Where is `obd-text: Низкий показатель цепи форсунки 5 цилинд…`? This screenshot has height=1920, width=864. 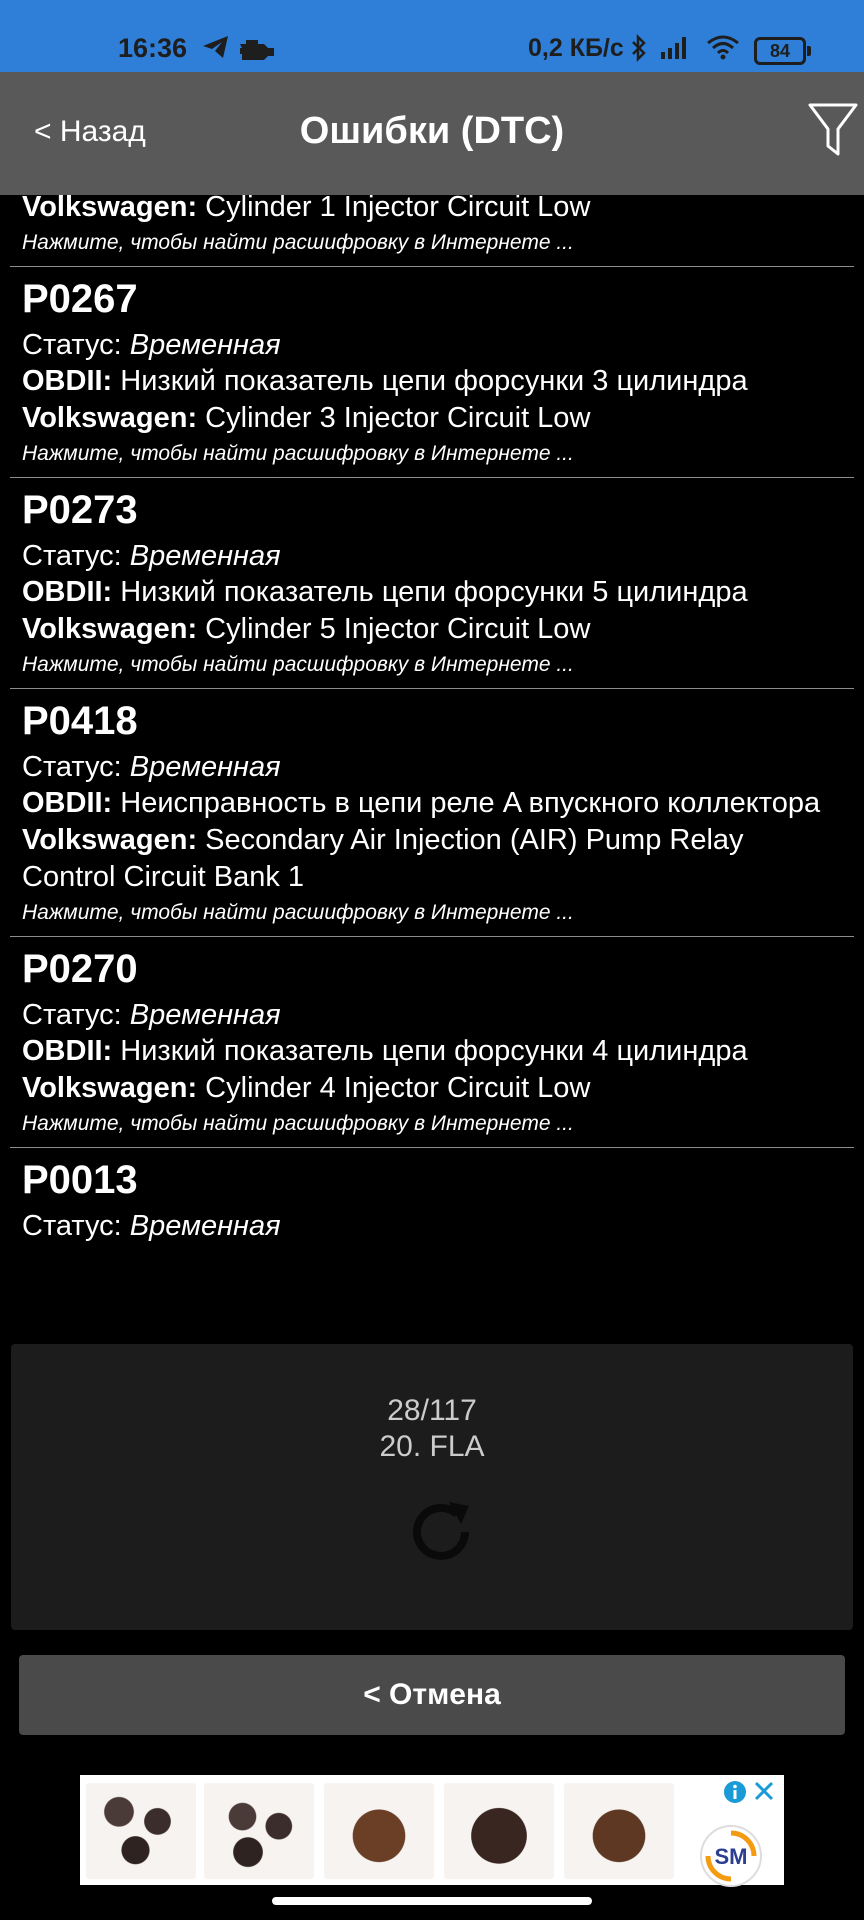 obd-text: Низкий показатель цепи форсунки 5 цилинд… is located at coordinates (430, 592).